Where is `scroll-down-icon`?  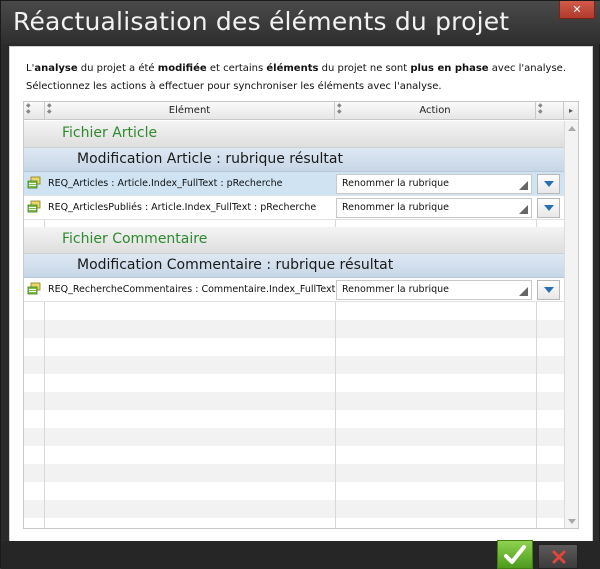 scroll-down-icon is located at coordinates (572, 521).